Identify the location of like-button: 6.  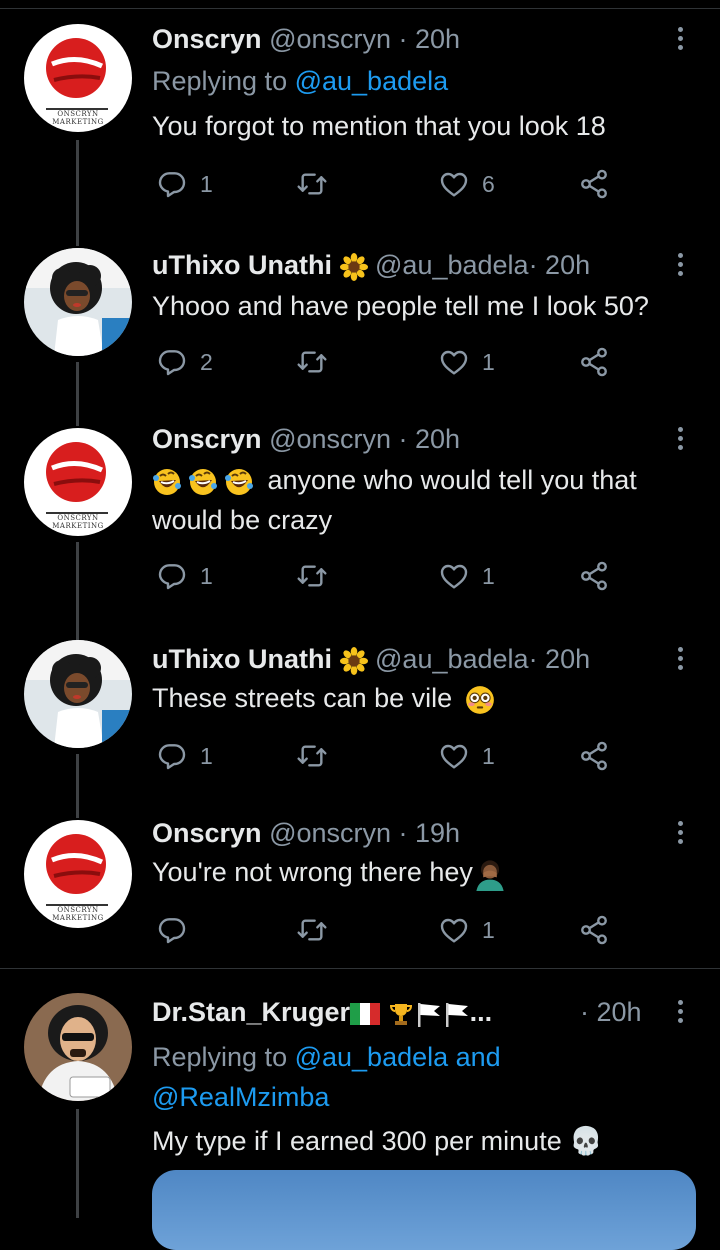
(466, 184).